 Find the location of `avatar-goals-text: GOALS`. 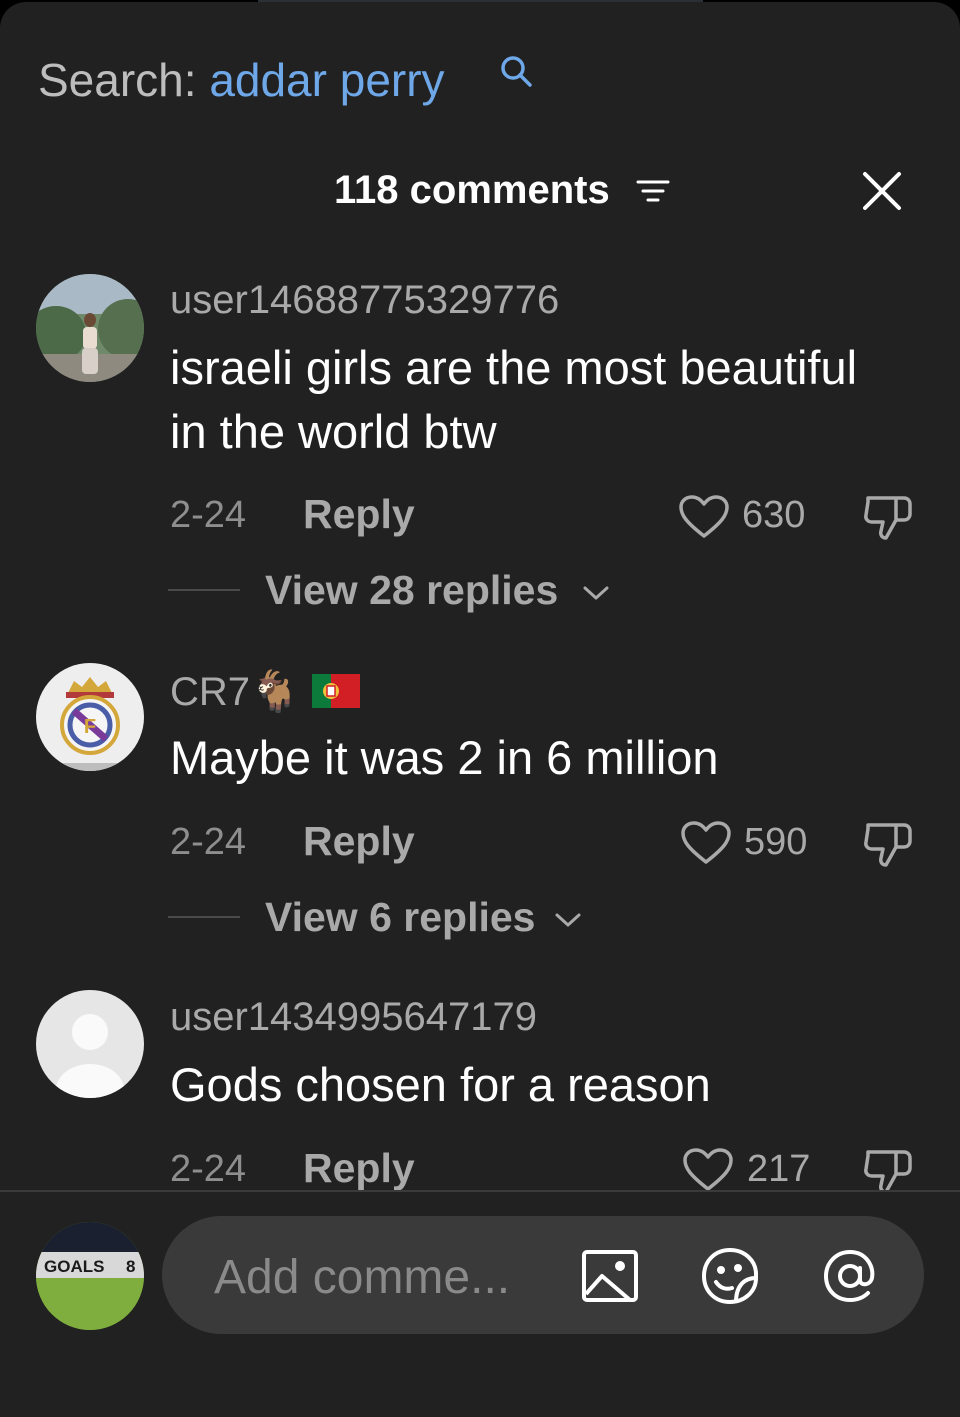

avatar-goals-text: GOALS is located at coordinates (74, 1266).